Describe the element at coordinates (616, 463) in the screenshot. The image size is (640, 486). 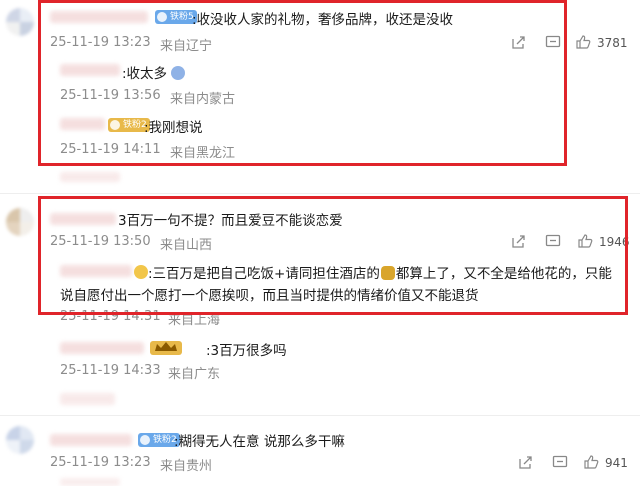
I see `like-count: 941` at that location.